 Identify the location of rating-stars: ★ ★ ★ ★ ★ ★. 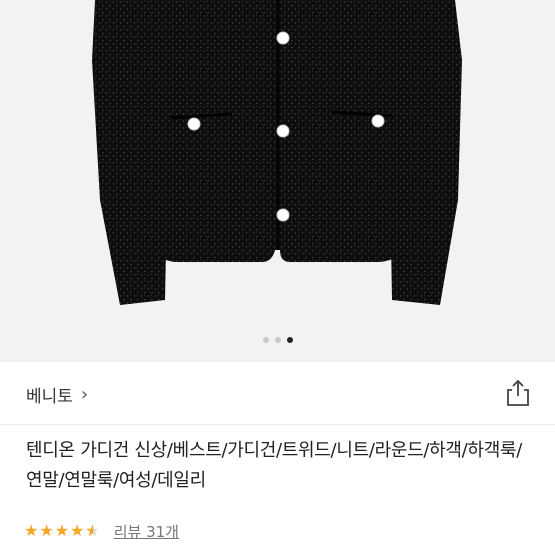
(62, 531).